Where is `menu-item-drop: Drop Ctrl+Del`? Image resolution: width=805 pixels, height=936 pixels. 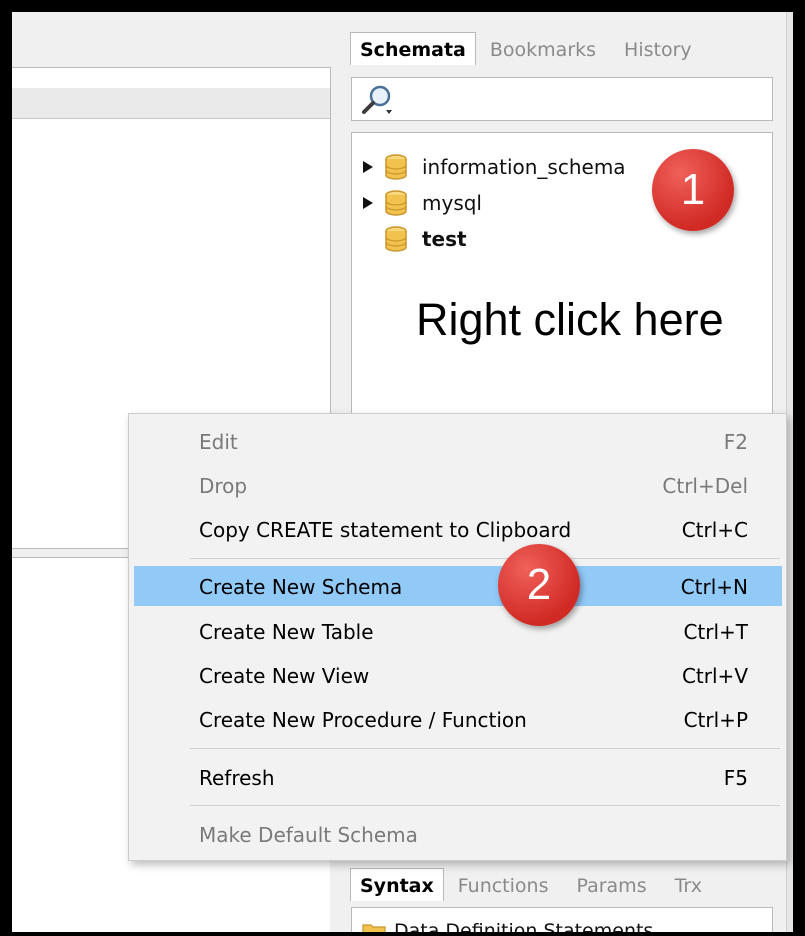
menu-item-drop: Drop Ctrl+Del is located at coordinates (458, 485).